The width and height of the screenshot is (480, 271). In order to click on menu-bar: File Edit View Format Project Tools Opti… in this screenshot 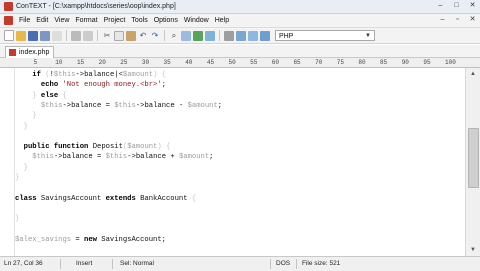, I will do `click(240, 21)`.